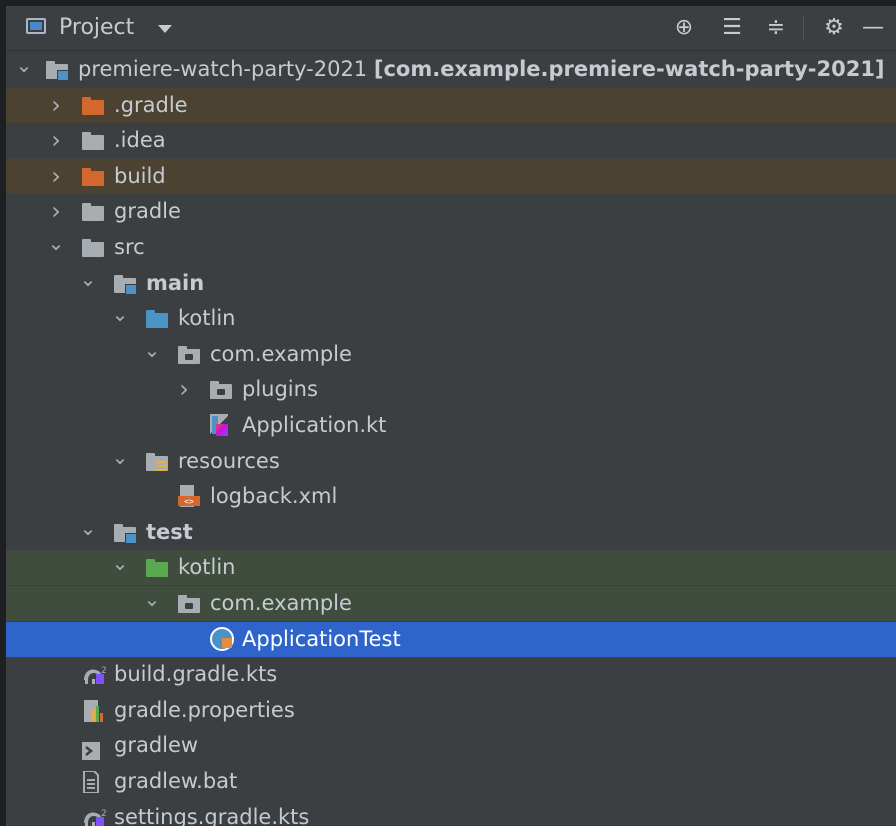 This screenshot has height=826, width=896. What do you see at coordinates (274, 496) in the screenshot?
I see `tree-item-label: logback.xml` at bounding box center [274, 496].